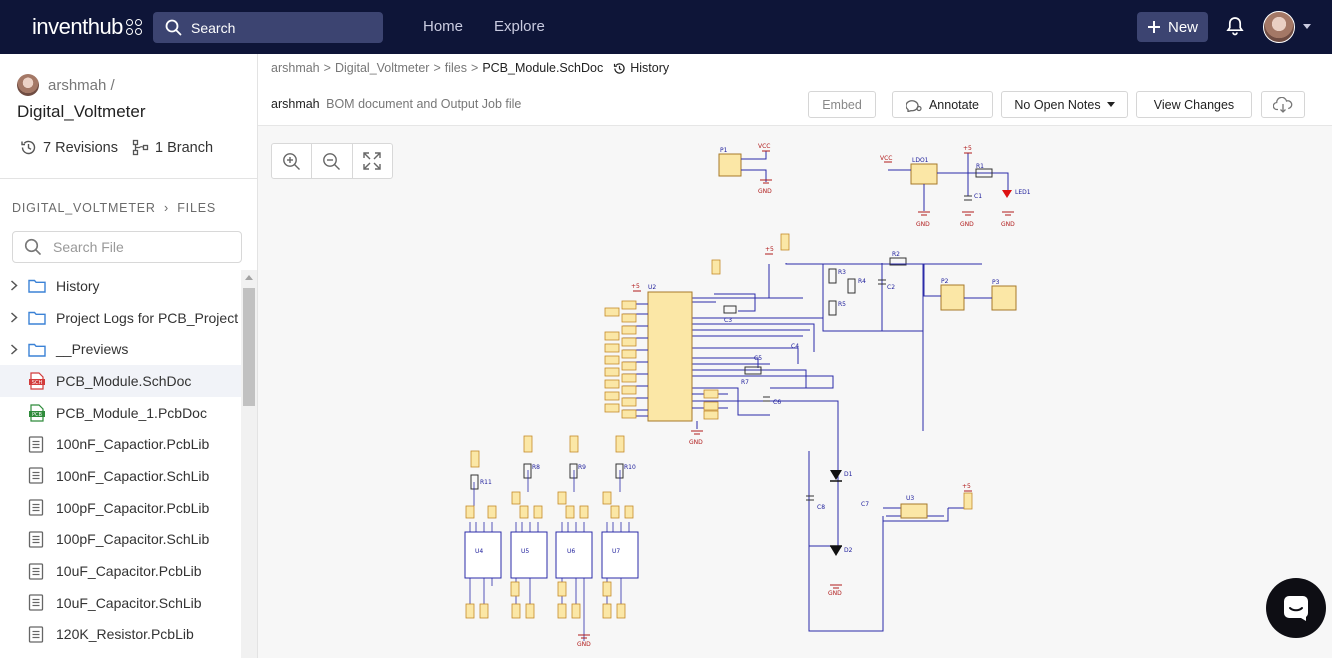 This screenshot has height=659, width=1332. Describe the element at coordinates (81, 112) in the screenshot. I see `project-title: Digital_Voltmeter` at that location.